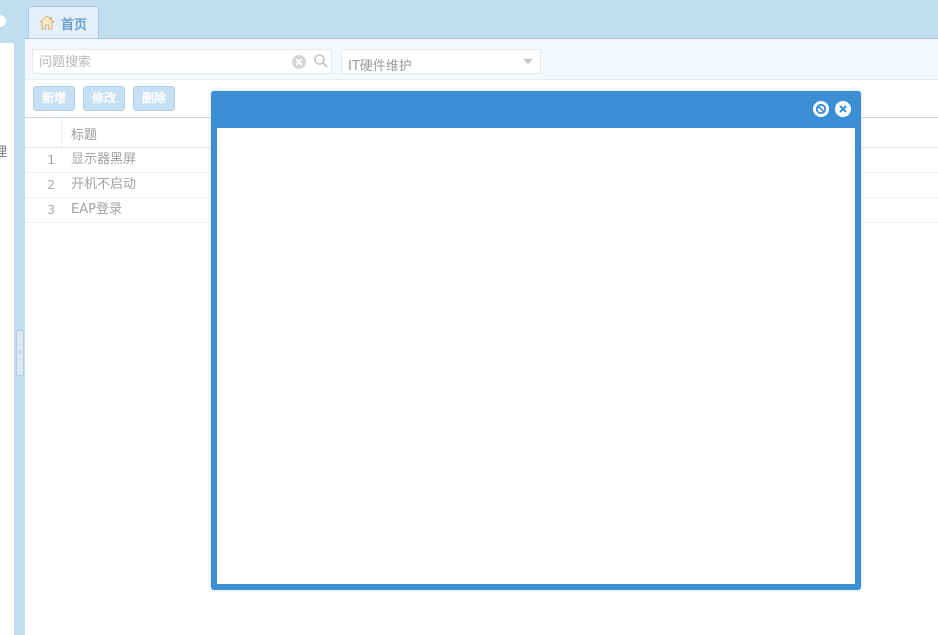 The height and width of the screenshot is (635, 938). What do you see at coordinates (154, 98) in the screenshot?
I see `delete-button: 删除` at bounding box center [154, 98].